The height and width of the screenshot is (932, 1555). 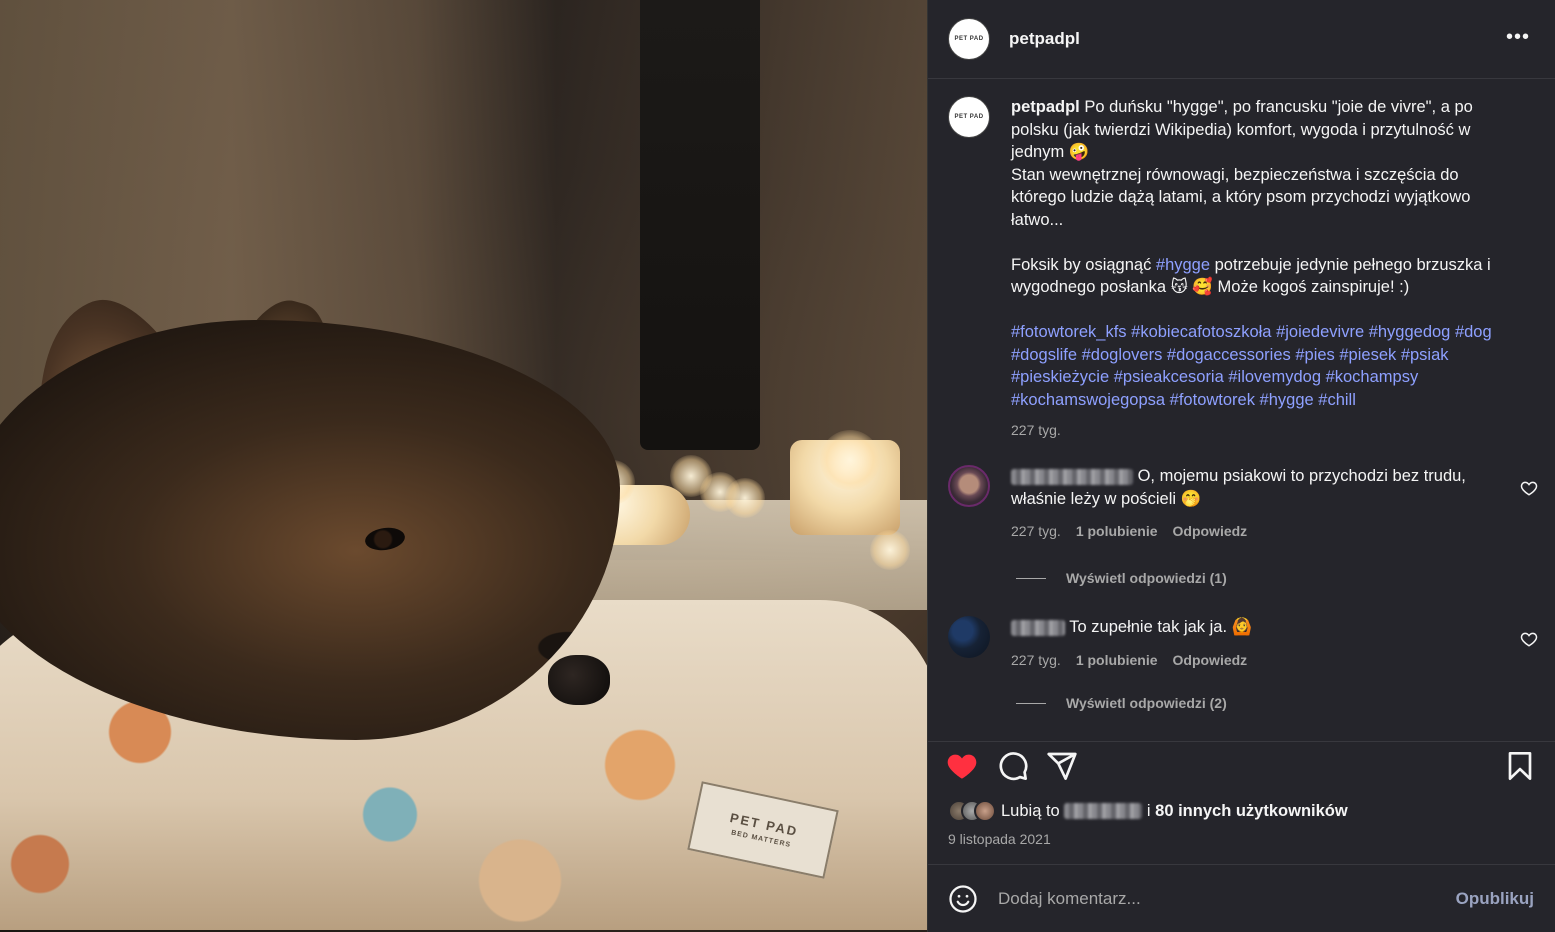 What do you see at coordinates (963, 899) in the screenshot?
I see `smiley-icon` at bounding box center [963, 899].